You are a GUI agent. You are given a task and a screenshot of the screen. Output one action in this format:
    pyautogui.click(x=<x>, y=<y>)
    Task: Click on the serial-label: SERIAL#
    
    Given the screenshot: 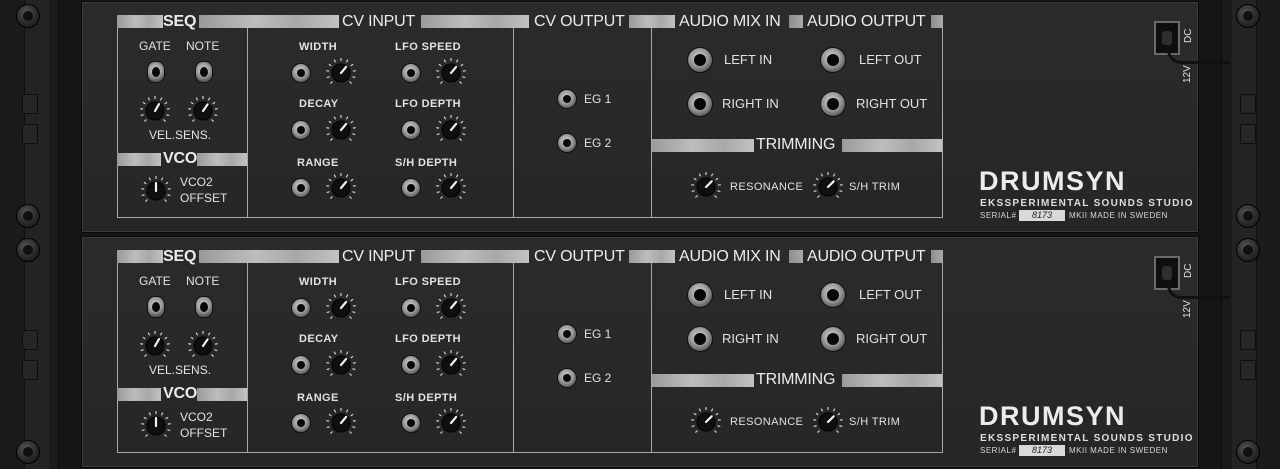 What is the action you would take?
    pyautogui.click(x=998, y=215)
    